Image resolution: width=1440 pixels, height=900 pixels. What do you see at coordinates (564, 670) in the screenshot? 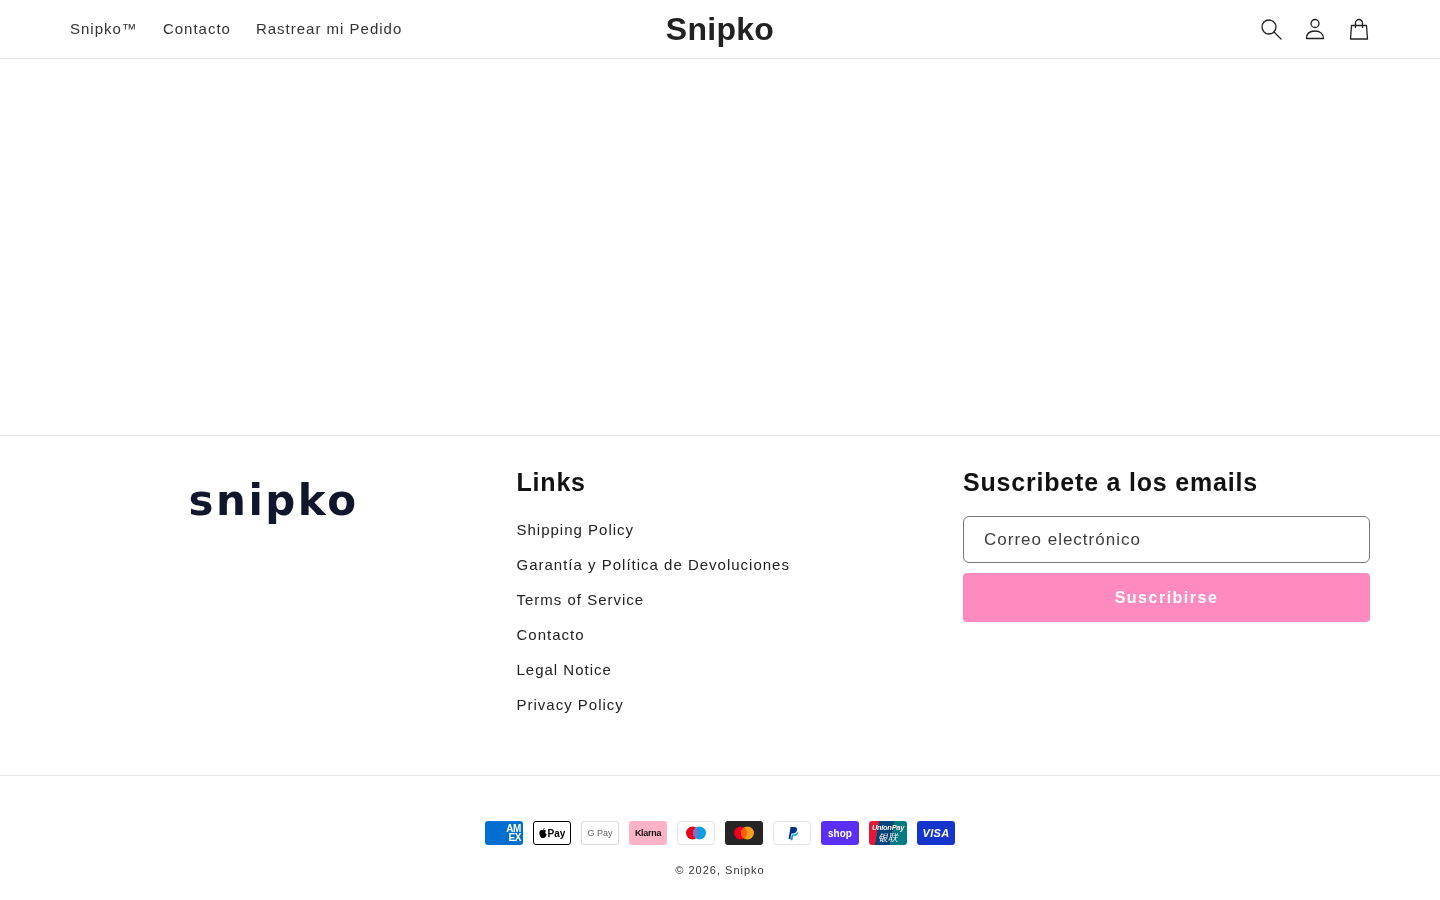
I see `footer-link: Legal Notice` at bounding box center [564, 670].